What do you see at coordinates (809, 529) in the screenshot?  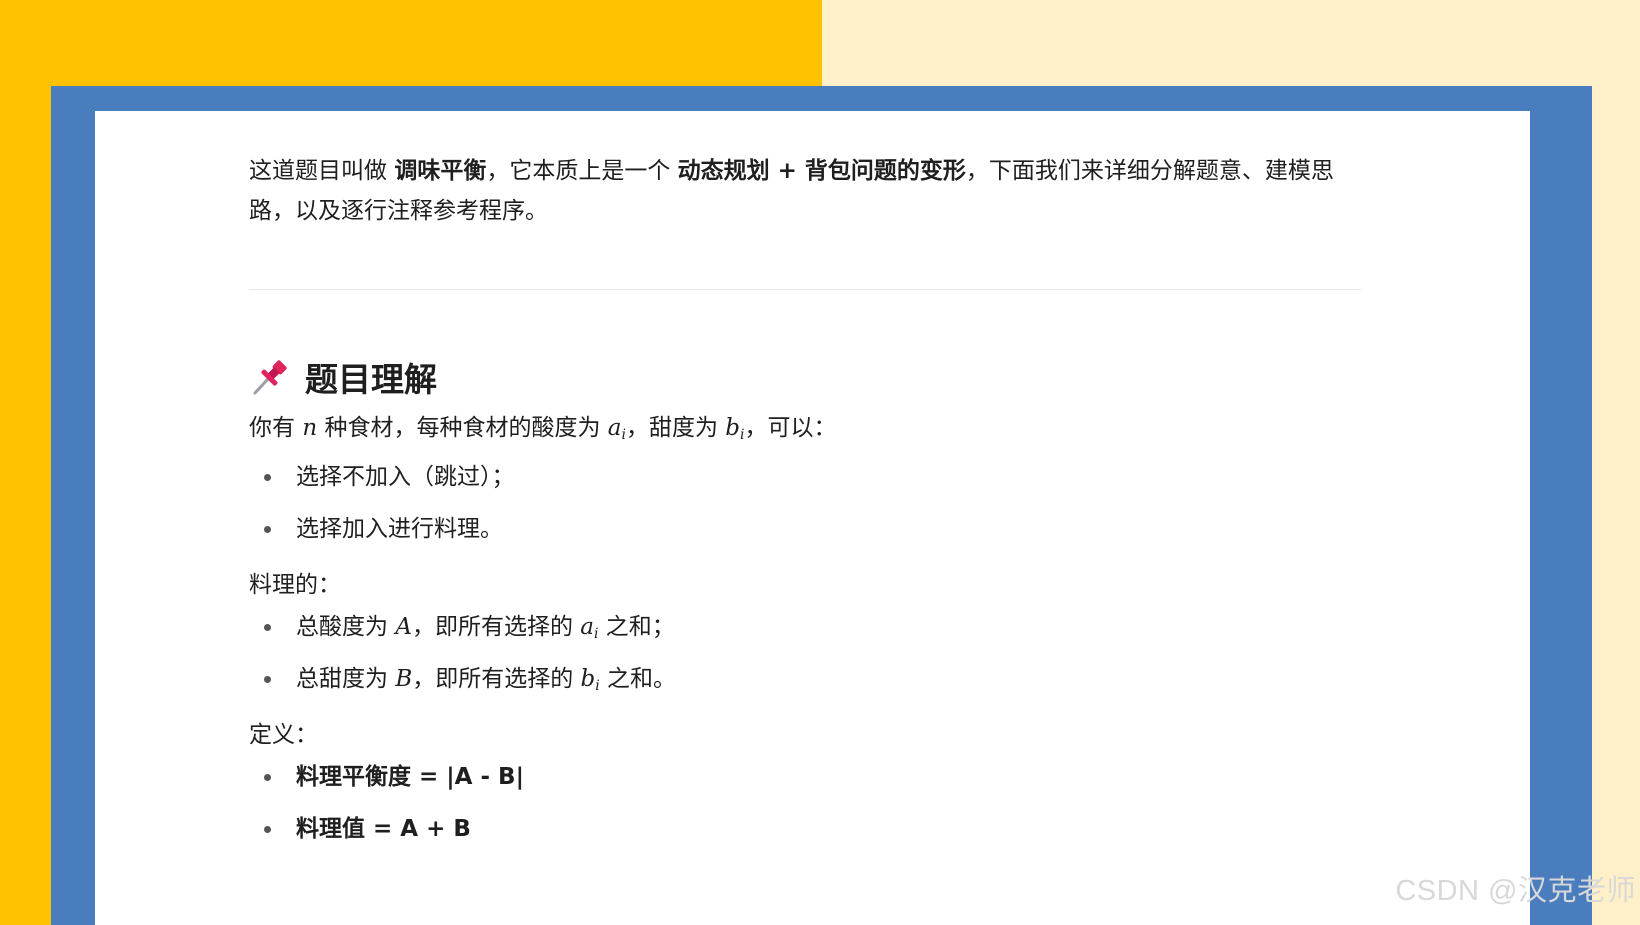 I see `list-item: 选择加入进行料理。` at bounding box center [809, 529].